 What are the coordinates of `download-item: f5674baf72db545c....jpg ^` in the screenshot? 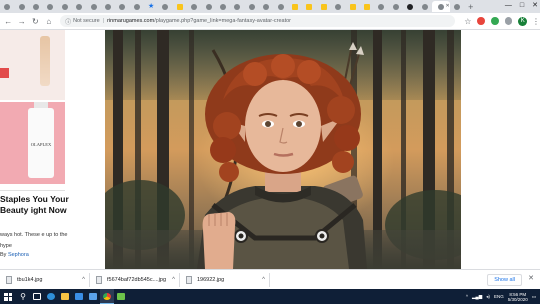 It's located at (137, 279).